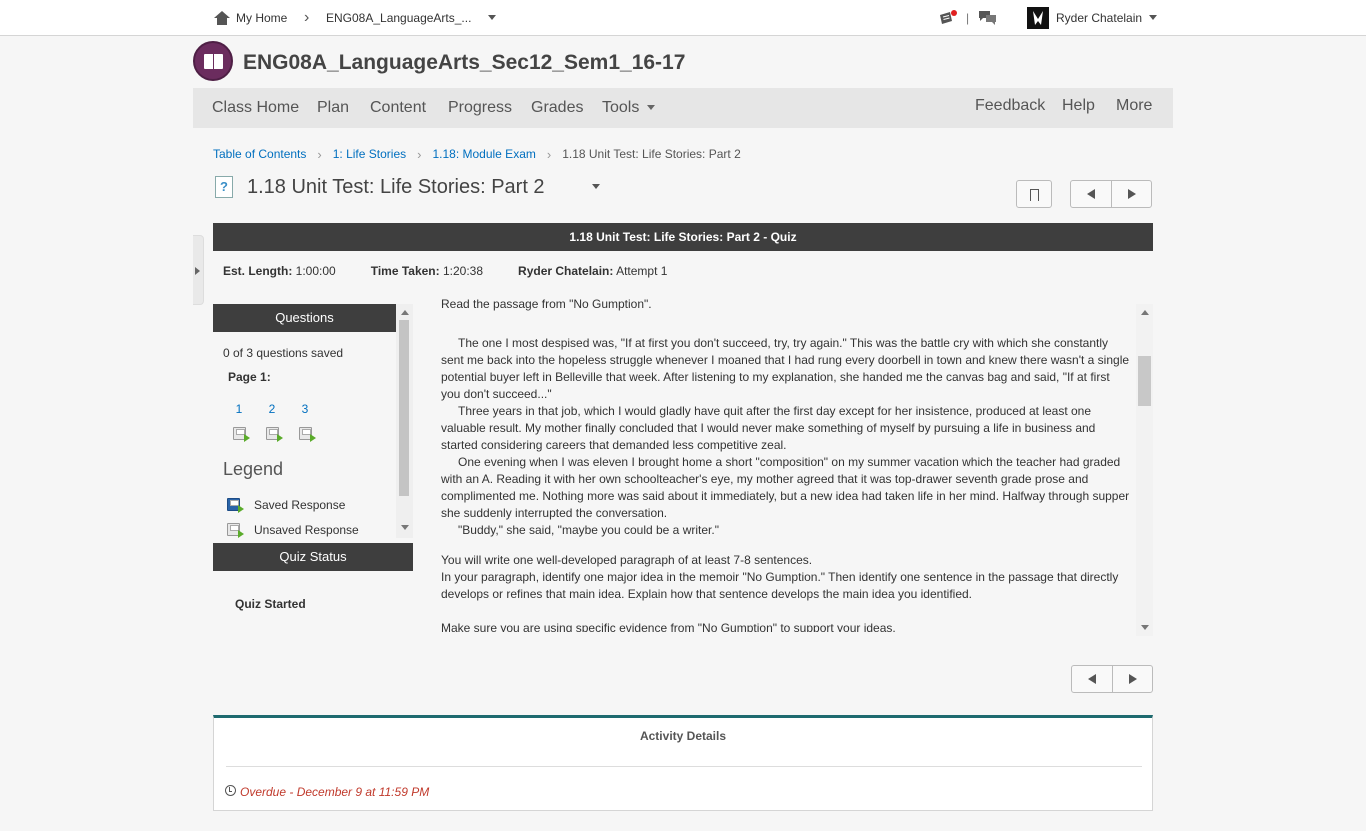  I want to click on time-taken: Time Taken: 1:20:38, so click(427, 271).